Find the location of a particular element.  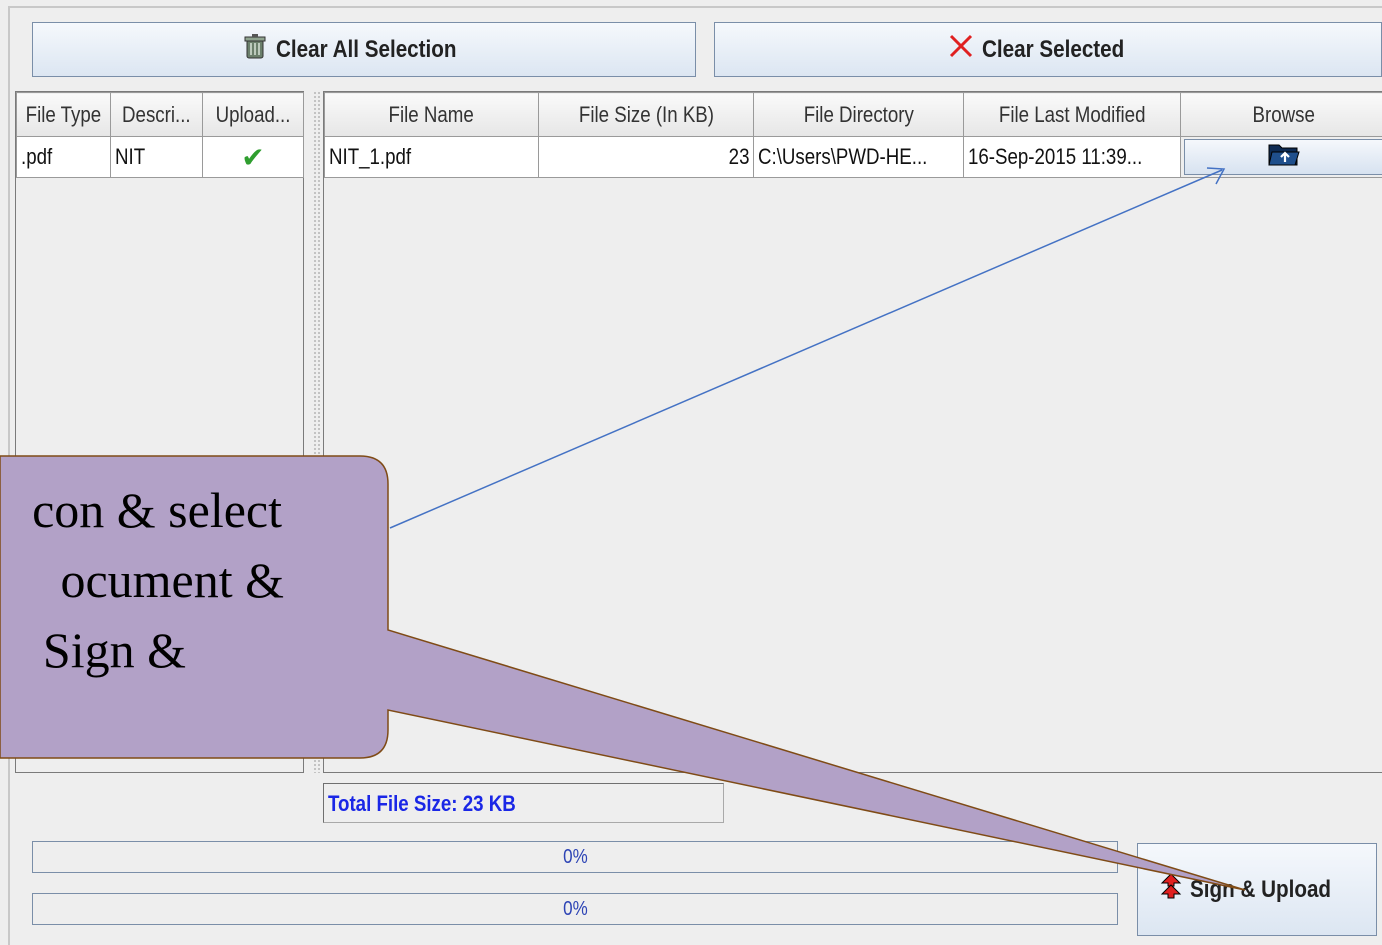

progress-bar-primary: 0% is located at coordinates (575, 857).